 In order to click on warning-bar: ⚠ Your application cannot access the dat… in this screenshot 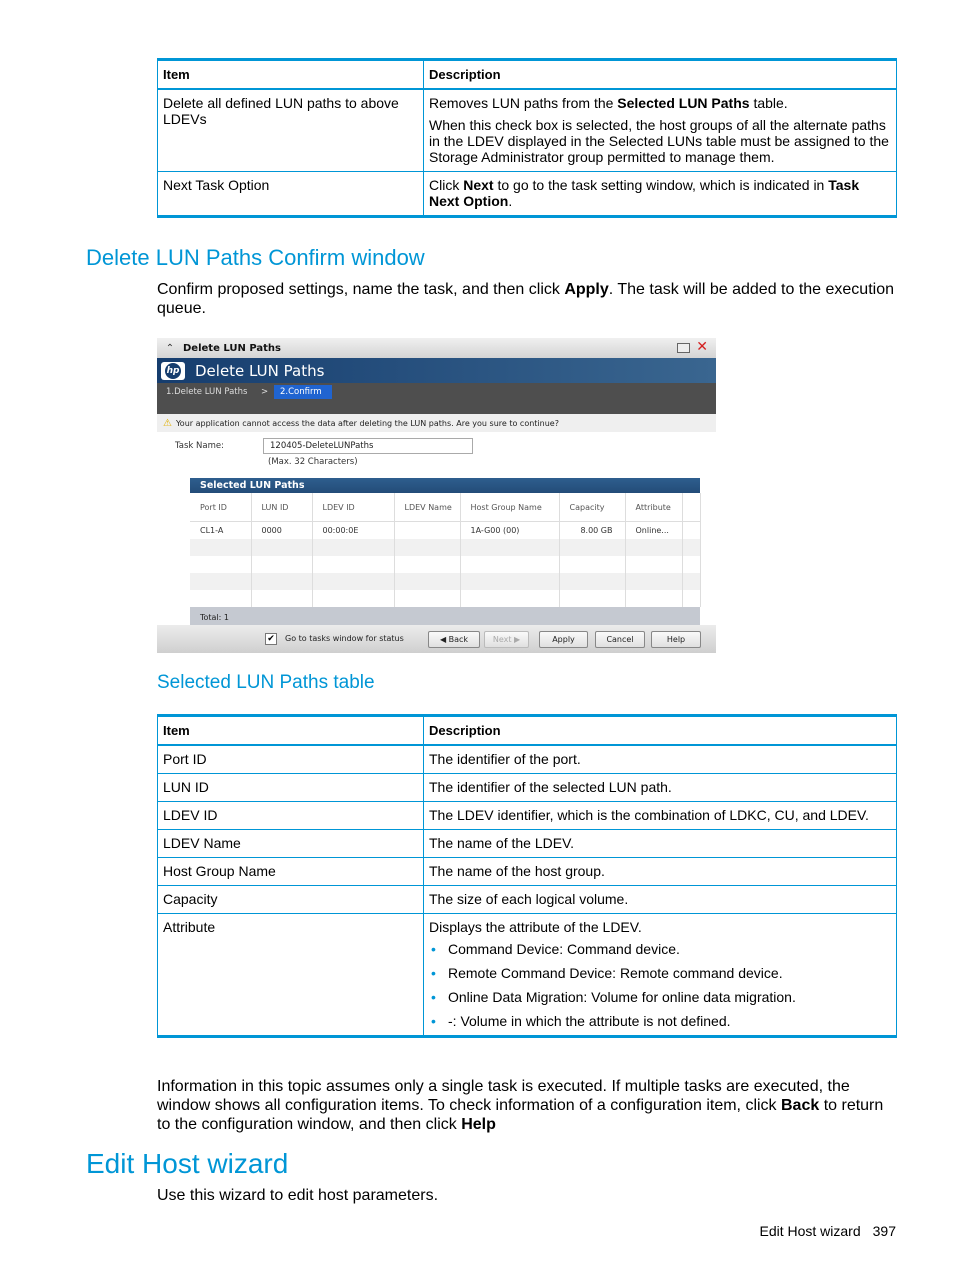, I will do `click(436, 423)`.